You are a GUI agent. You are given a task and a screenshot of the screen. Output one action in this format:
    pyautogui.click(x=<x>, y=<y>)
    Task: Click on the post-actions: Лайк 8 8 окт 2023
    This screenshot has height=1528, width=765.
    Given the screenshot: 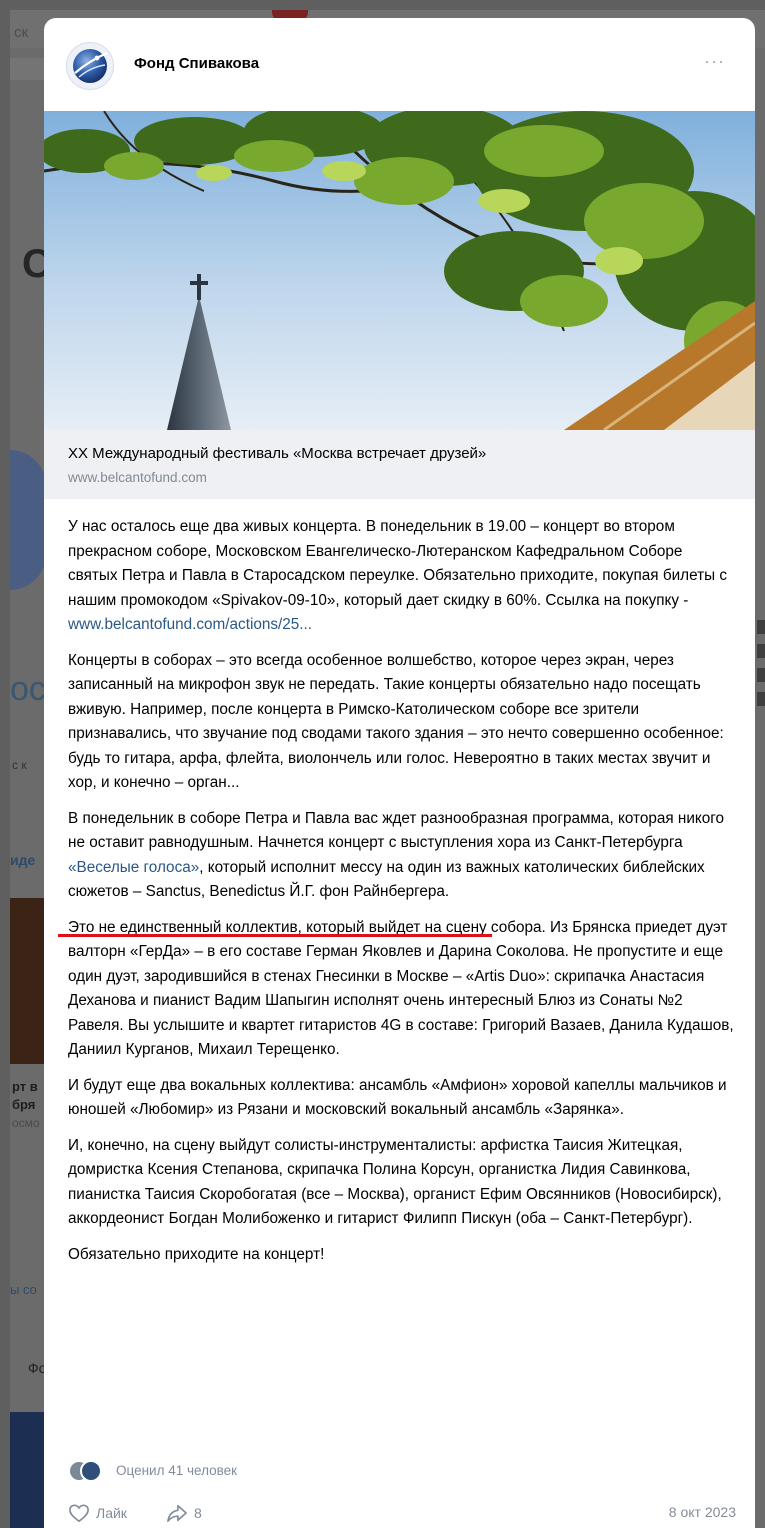 What is the action you would take?
    pyautogui.click(x=402, y=1513)
    